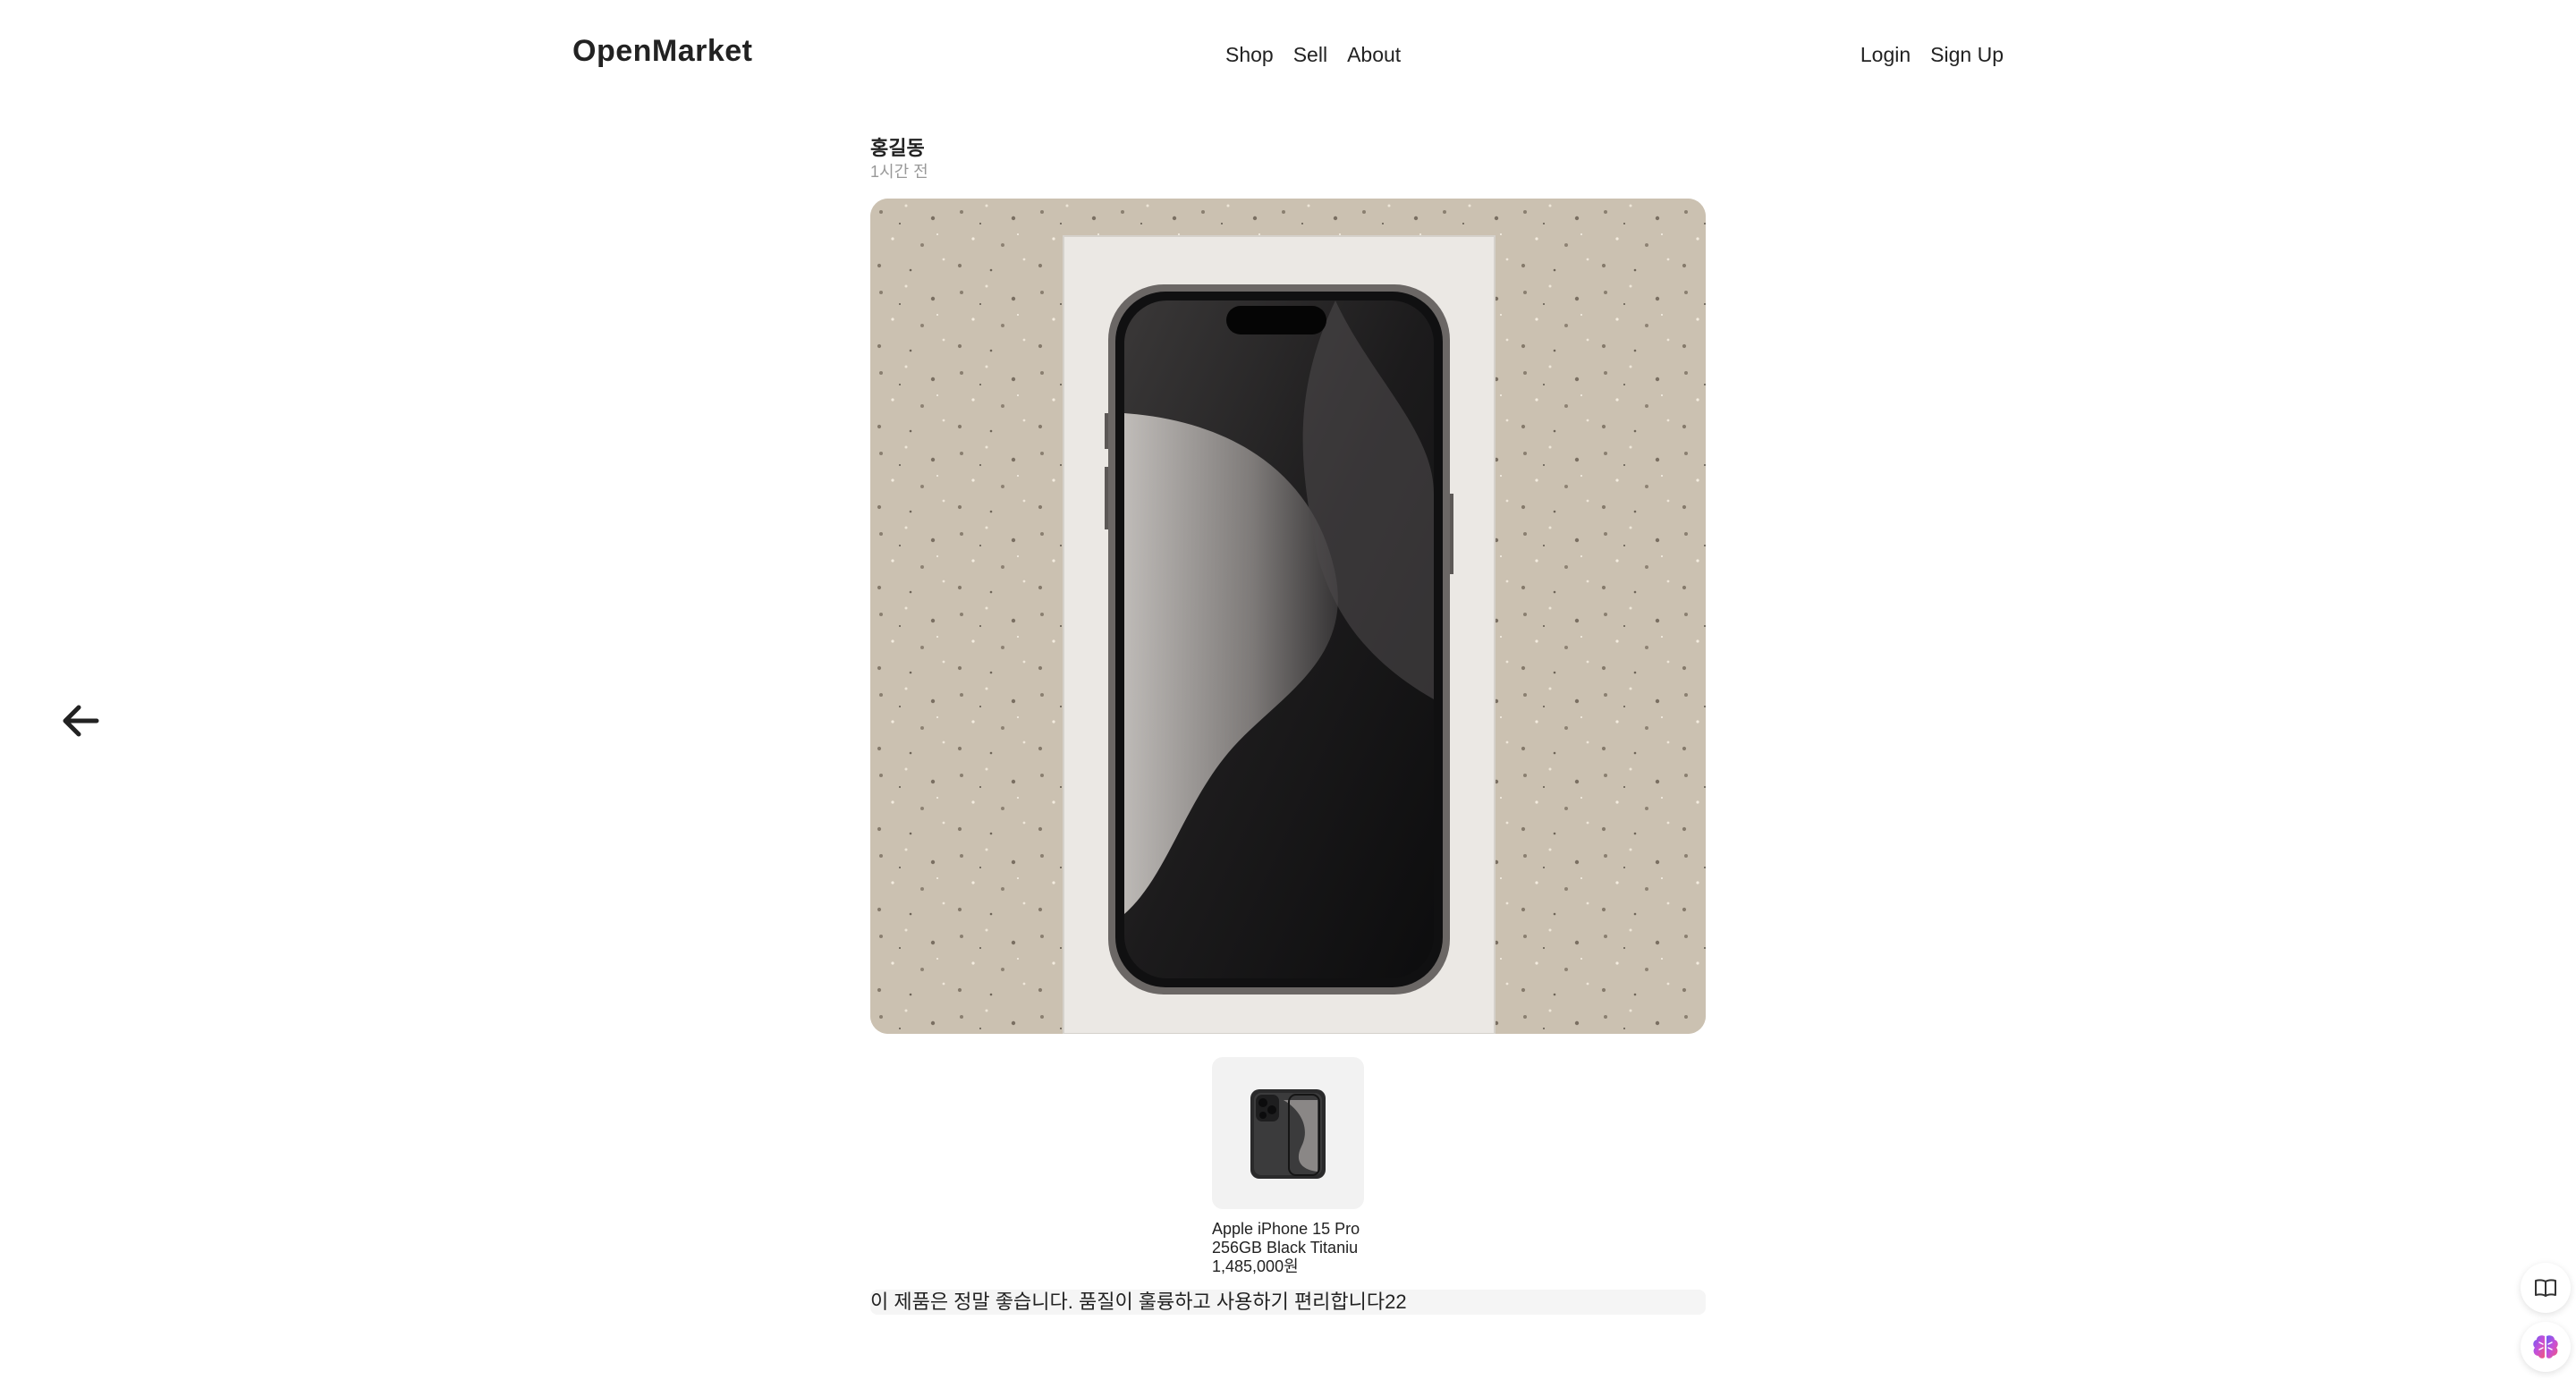 Image resolution: width=2576 pixels, height=1388 pixels. Describe the element at coordinates (1967, 55) in the screenshot. I see `signup-link: Sign Up` at that location.